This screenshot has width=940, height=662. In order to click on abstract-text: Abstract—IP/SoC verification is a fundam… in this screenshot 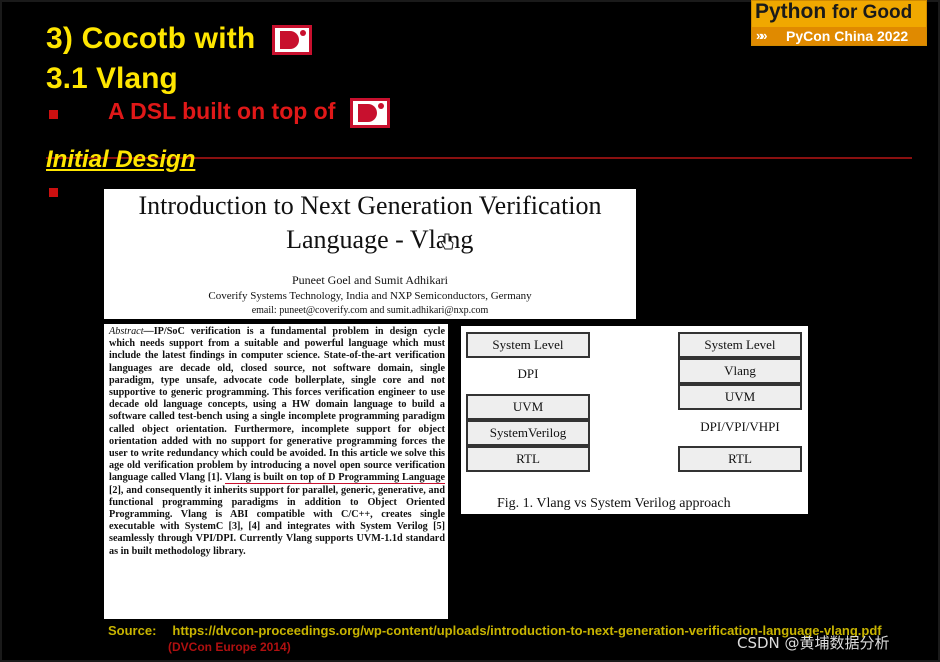, I will do `click(277, 442)`.